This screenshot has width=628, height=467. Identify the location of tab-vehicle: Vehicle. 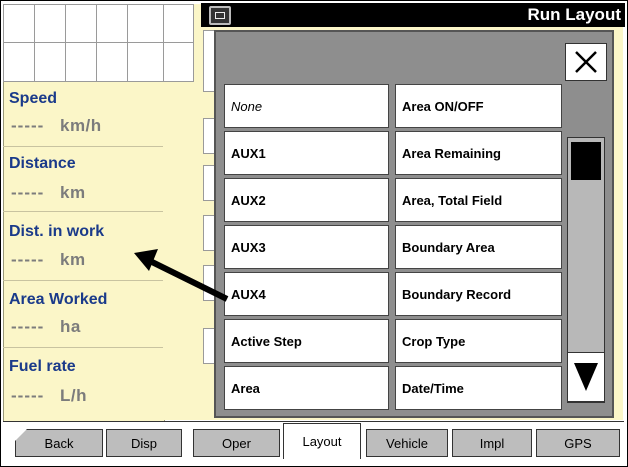
(407, 443).